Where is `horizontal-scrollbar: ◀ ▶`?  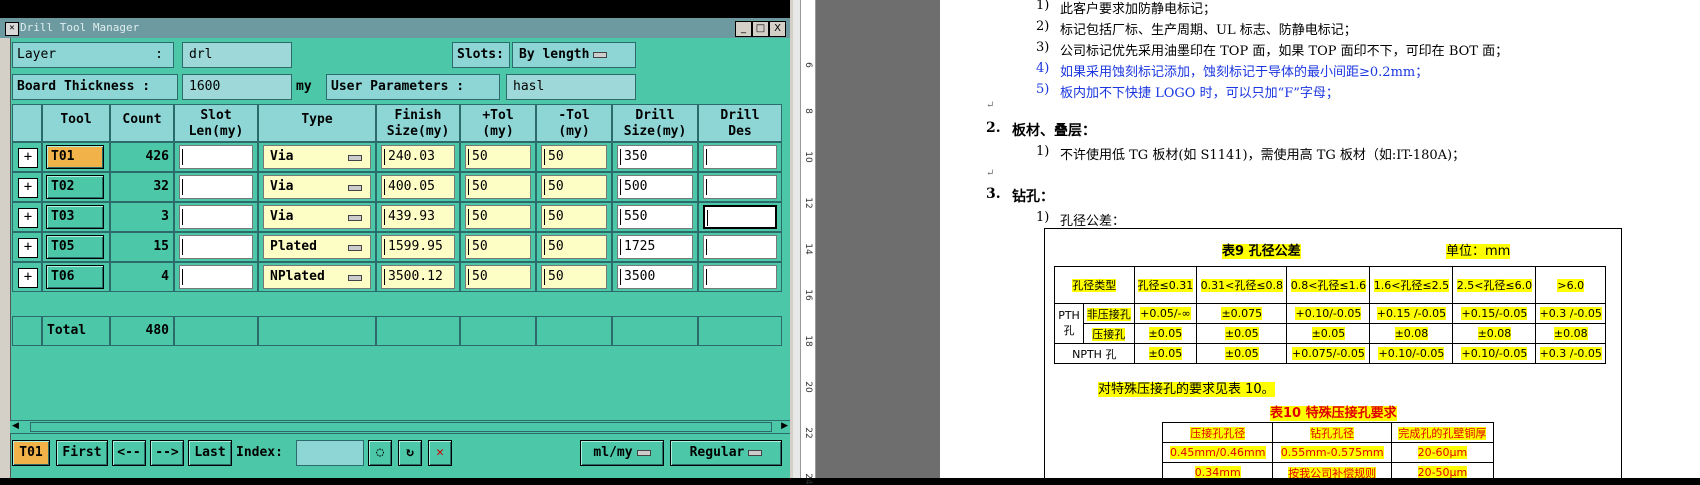
horizontal-scrollbar: ◀ ▶ is located at coordinates (400, 427).